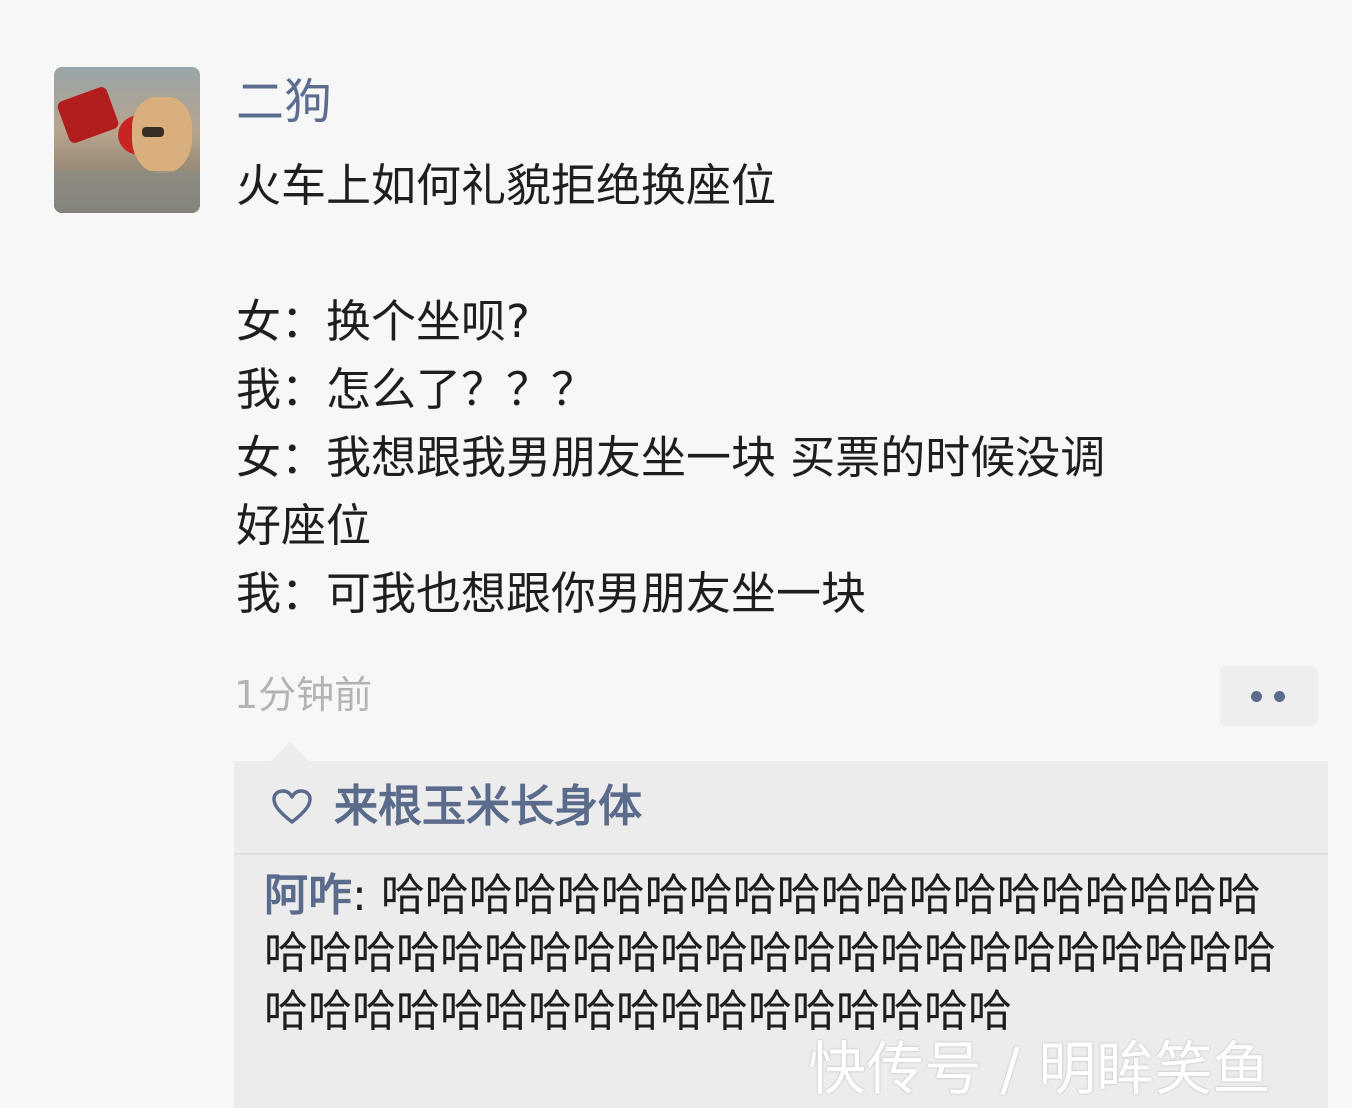  What do you see at coordinates (551, 593) in the screenshot?
I see `post-line: 我：可我也想跟你男朋友坐一块` at bounding box center [551, 593].